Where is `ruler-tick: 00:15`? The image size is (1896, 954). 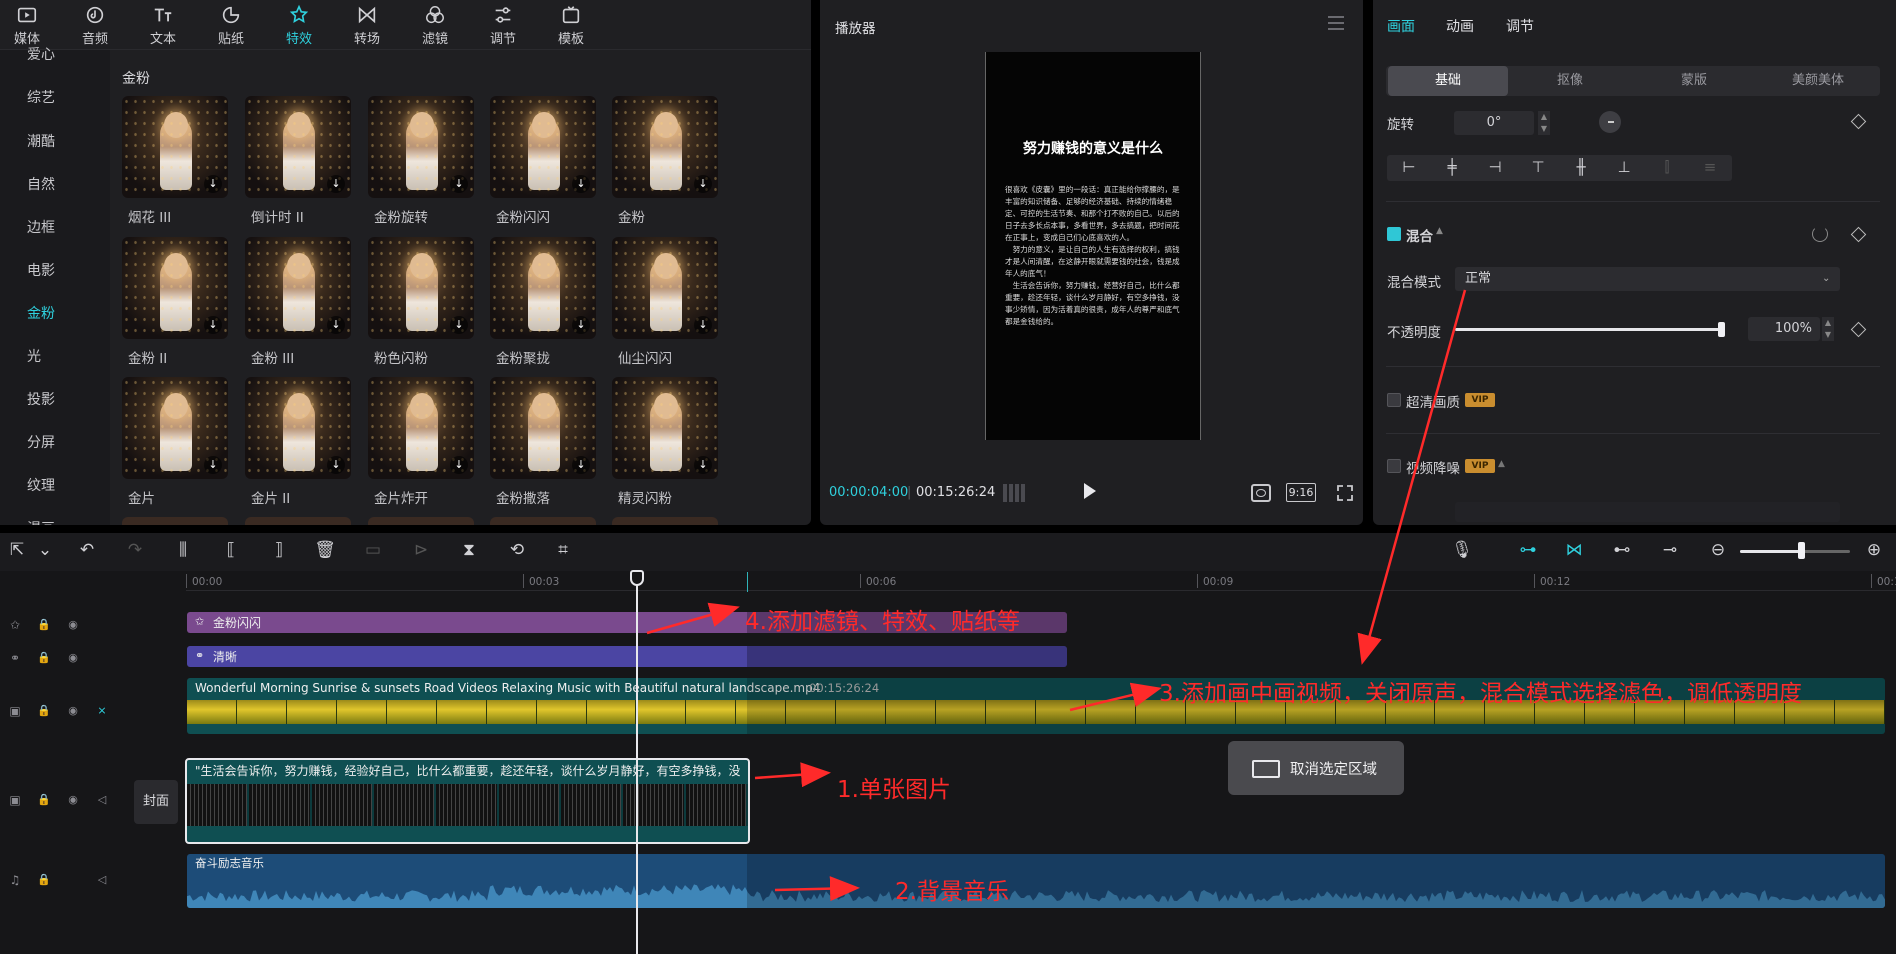
ruler-tick: 00:15 is located at coordinates (1886, 582).